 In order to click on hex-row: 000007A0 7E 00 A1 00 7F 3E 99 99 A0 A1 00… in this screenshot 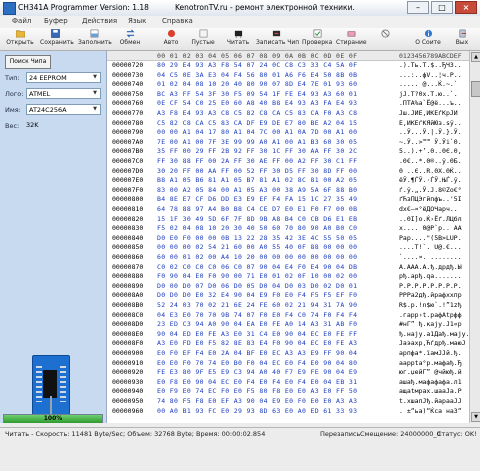, I will do `click(288, 143)`.